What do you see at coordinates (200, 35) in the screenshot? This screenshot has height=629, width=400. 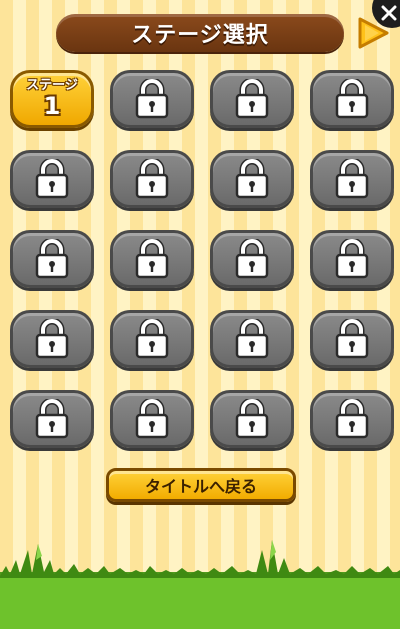 I see `screen-title: ステージ選択` at bounding box center [200, 35].